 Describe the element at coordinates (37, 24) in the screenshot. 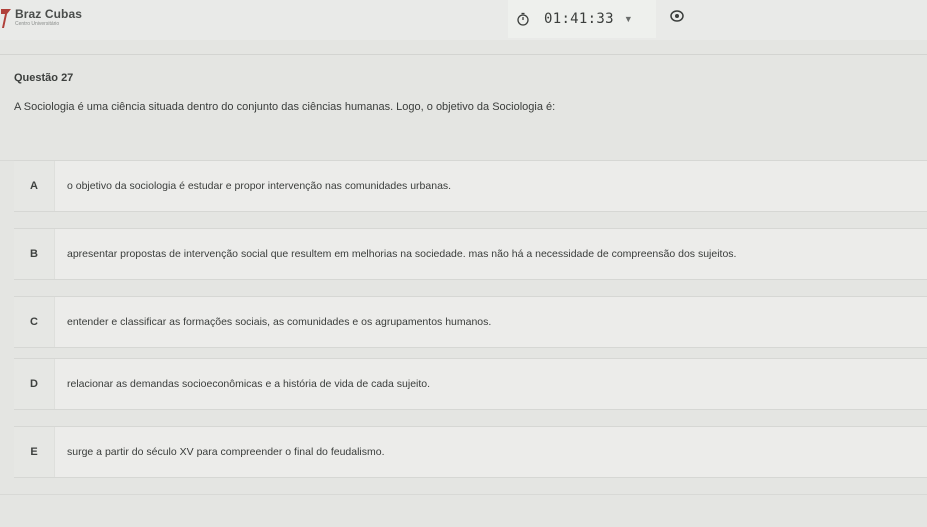

I see `brand-subtitle: Centro Universitário` at that location.